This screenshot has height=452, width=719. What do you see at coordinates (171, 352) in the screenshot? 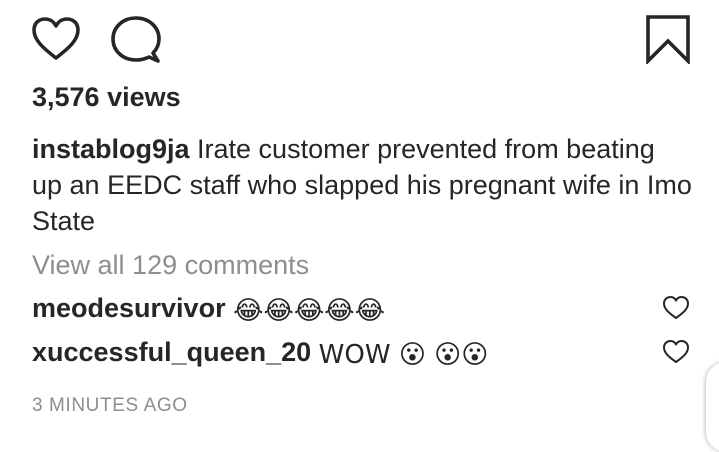
I see `comment-username: xuccessful_queen_20` at bounding box center [171, 352].